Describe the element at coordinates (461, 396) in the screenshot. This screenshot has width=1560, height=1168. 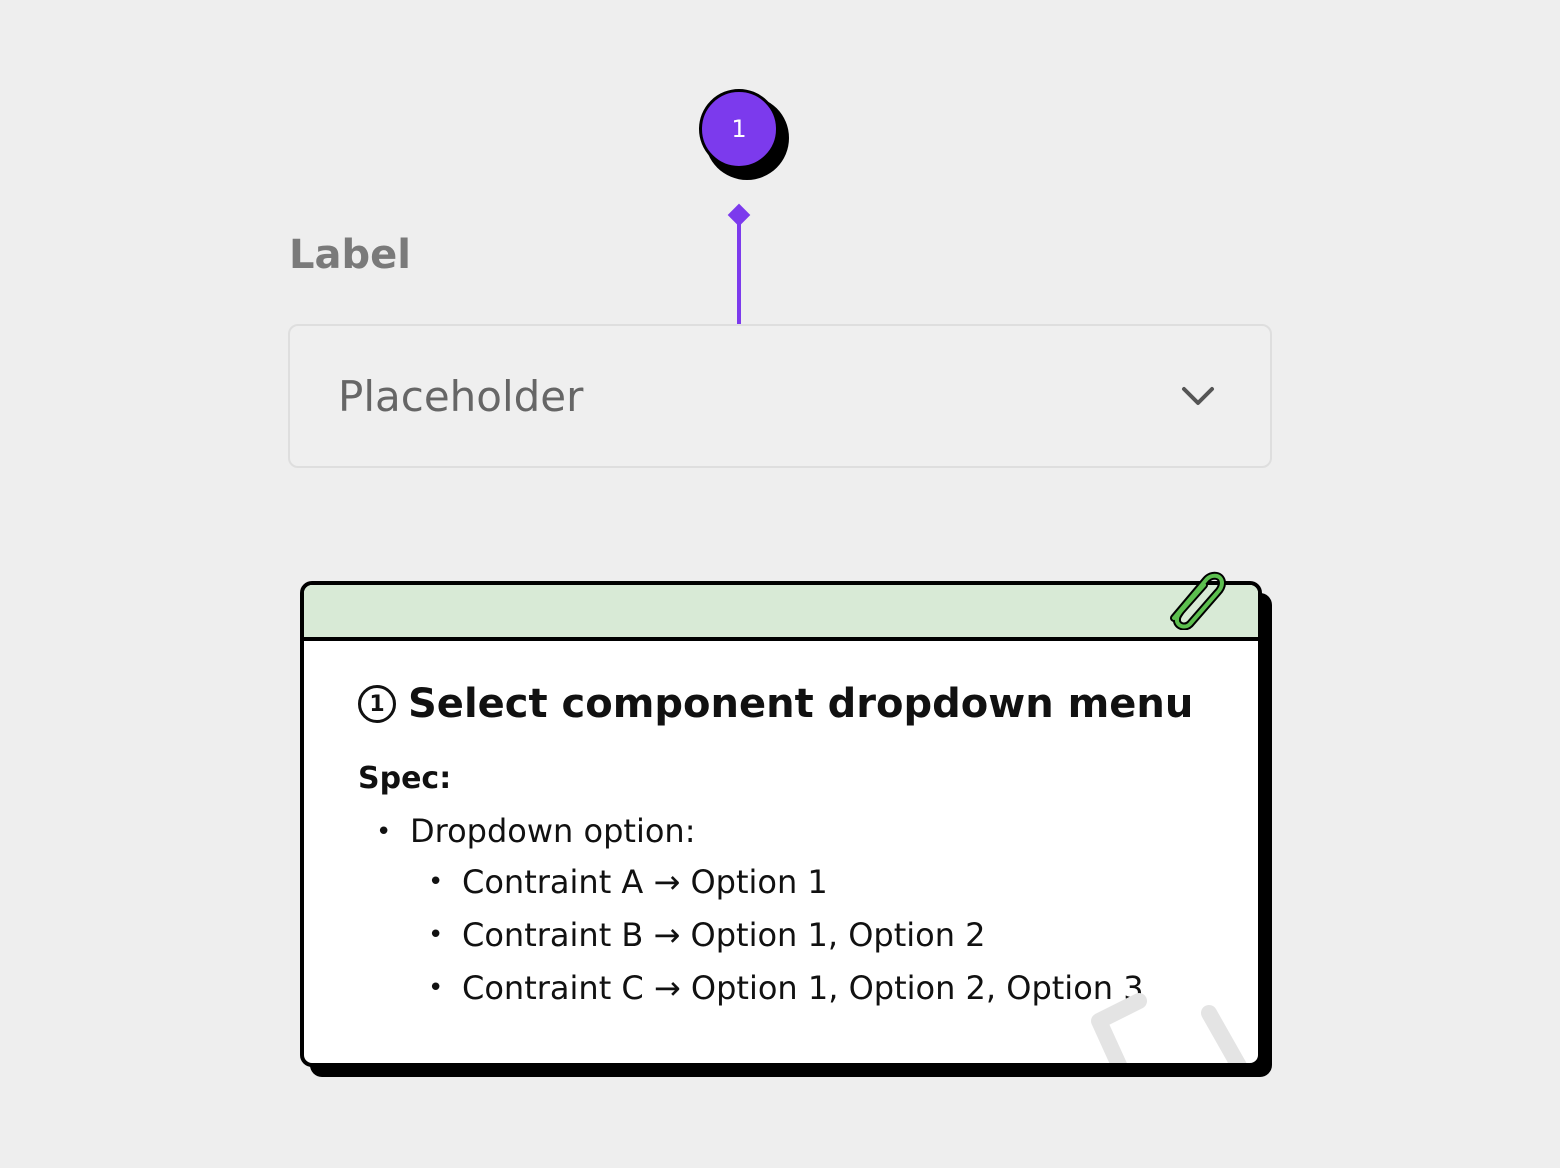
I see `select-placeholder: Placeholder` at that location.